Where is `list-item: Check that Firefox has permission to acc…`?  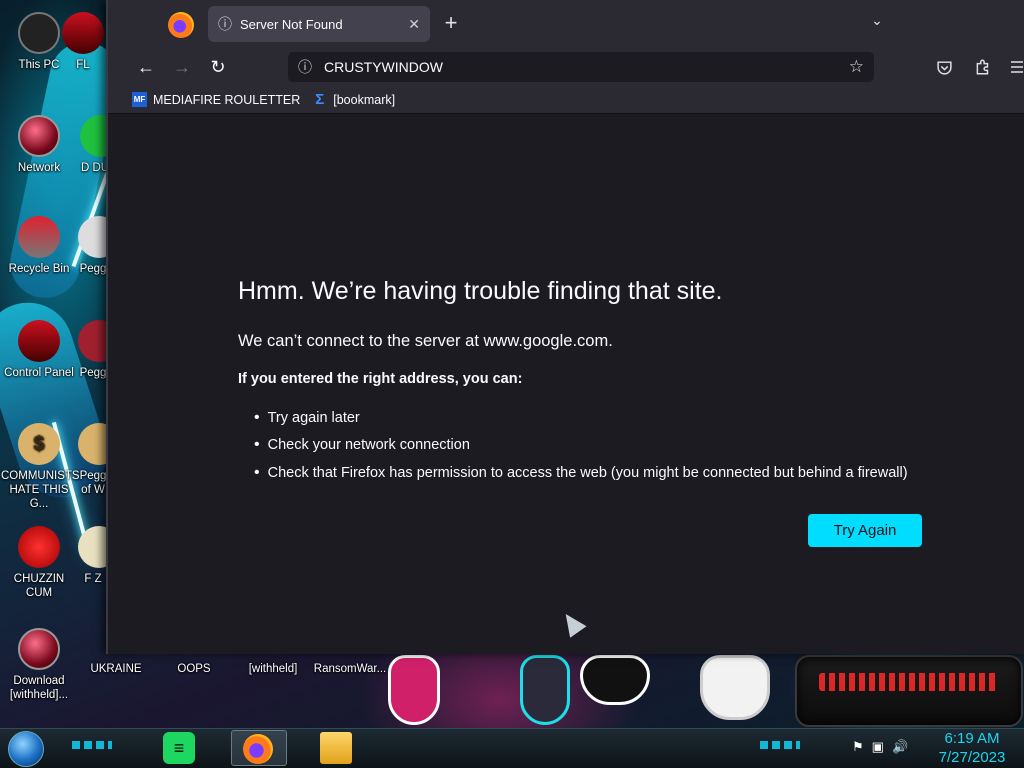 list-item: Check that Firefox has permission to acc… is located at coordinates (581, 473).